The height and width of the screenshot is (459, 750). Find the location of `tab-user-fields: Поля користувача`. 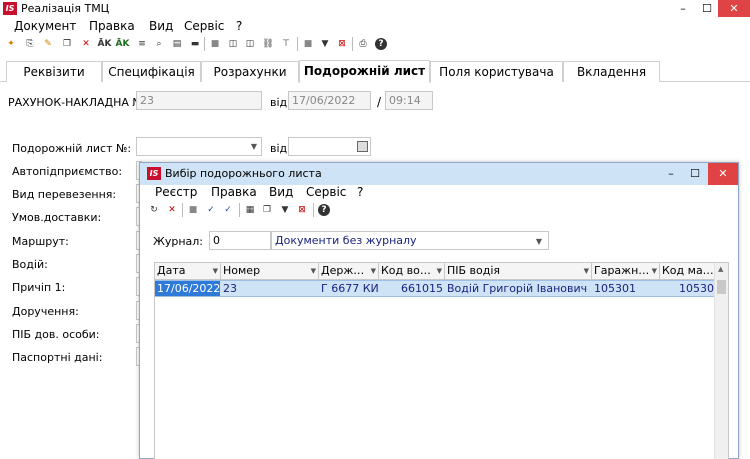

tab-user-fields: Поля користувача is located at coordinates (496, 71).